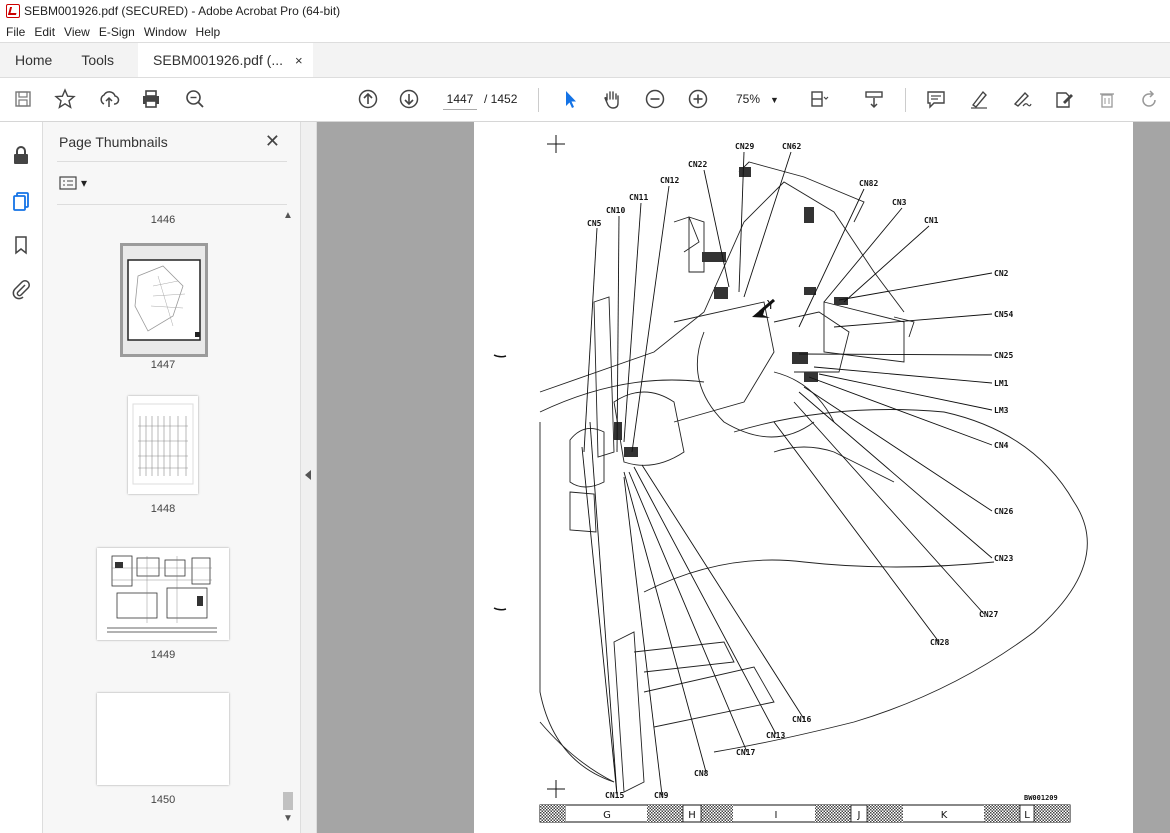 Image resolution: width=1170 pixels, height=833 pixels. I want to click on next-page-icon, so click(409, 99).